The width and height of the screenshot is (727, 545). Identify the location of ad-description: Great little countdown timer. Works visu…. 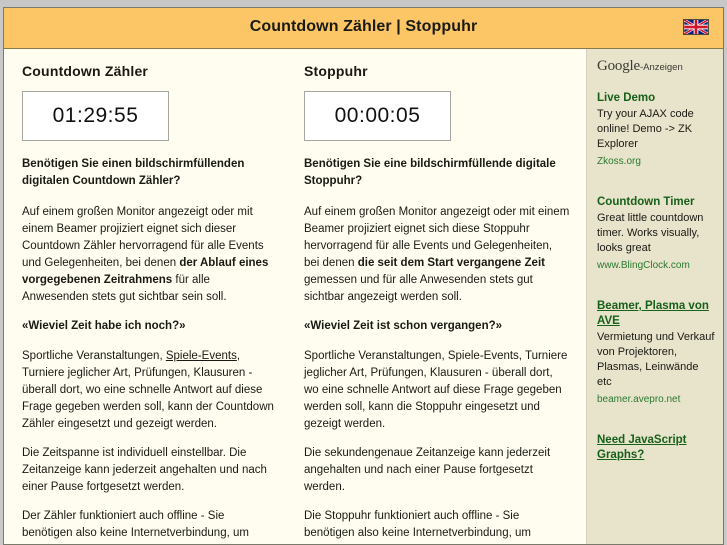
(650, 233).